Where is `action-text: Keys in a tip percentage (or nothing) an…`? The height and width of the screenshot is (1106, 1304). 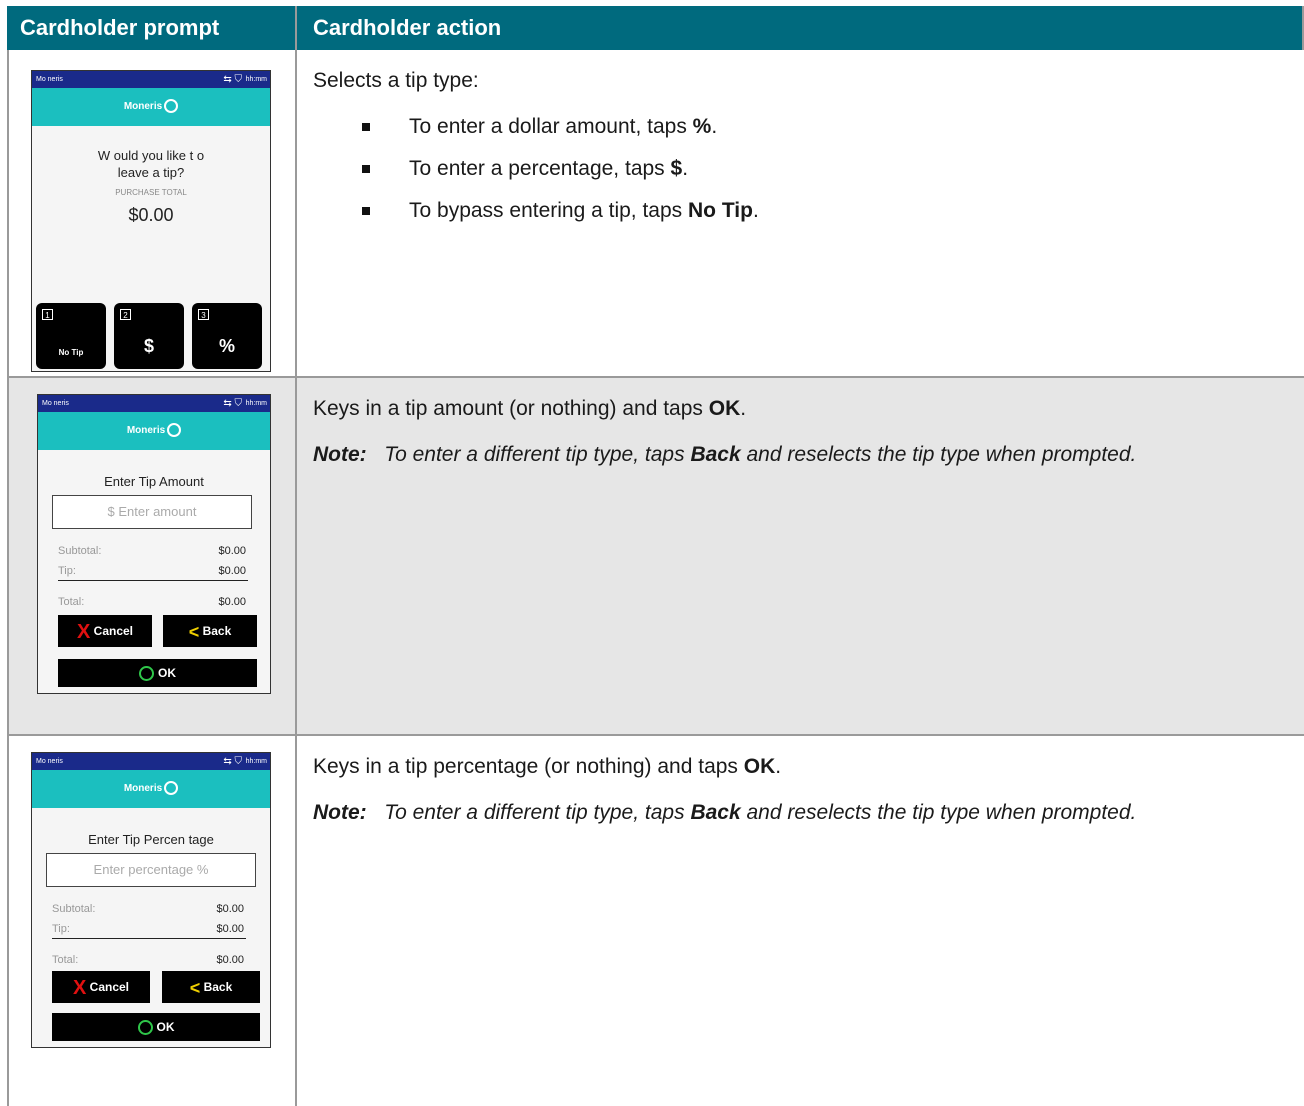
action-text: Keys in a tip percentage (or nothing) an… is located at coordinates (547, 766).